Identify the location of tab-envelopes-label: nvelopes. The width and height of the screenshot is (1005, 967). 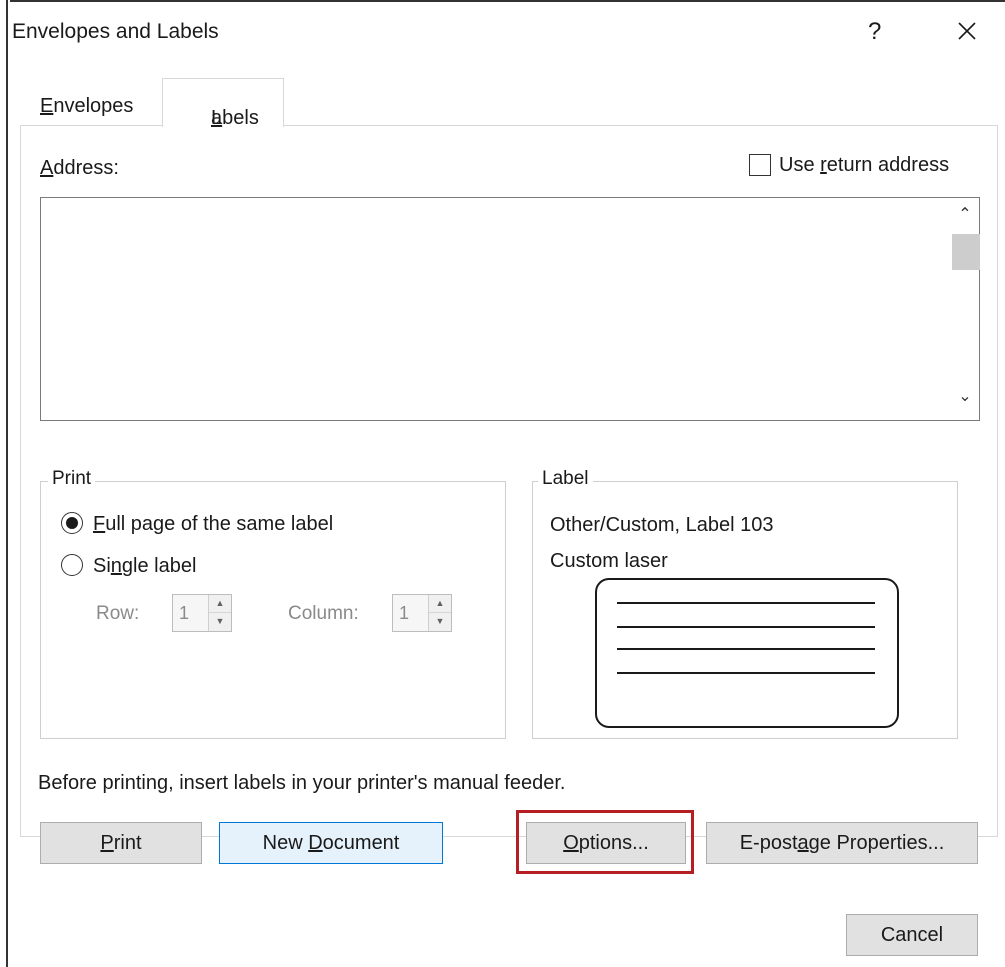
(93, 106).